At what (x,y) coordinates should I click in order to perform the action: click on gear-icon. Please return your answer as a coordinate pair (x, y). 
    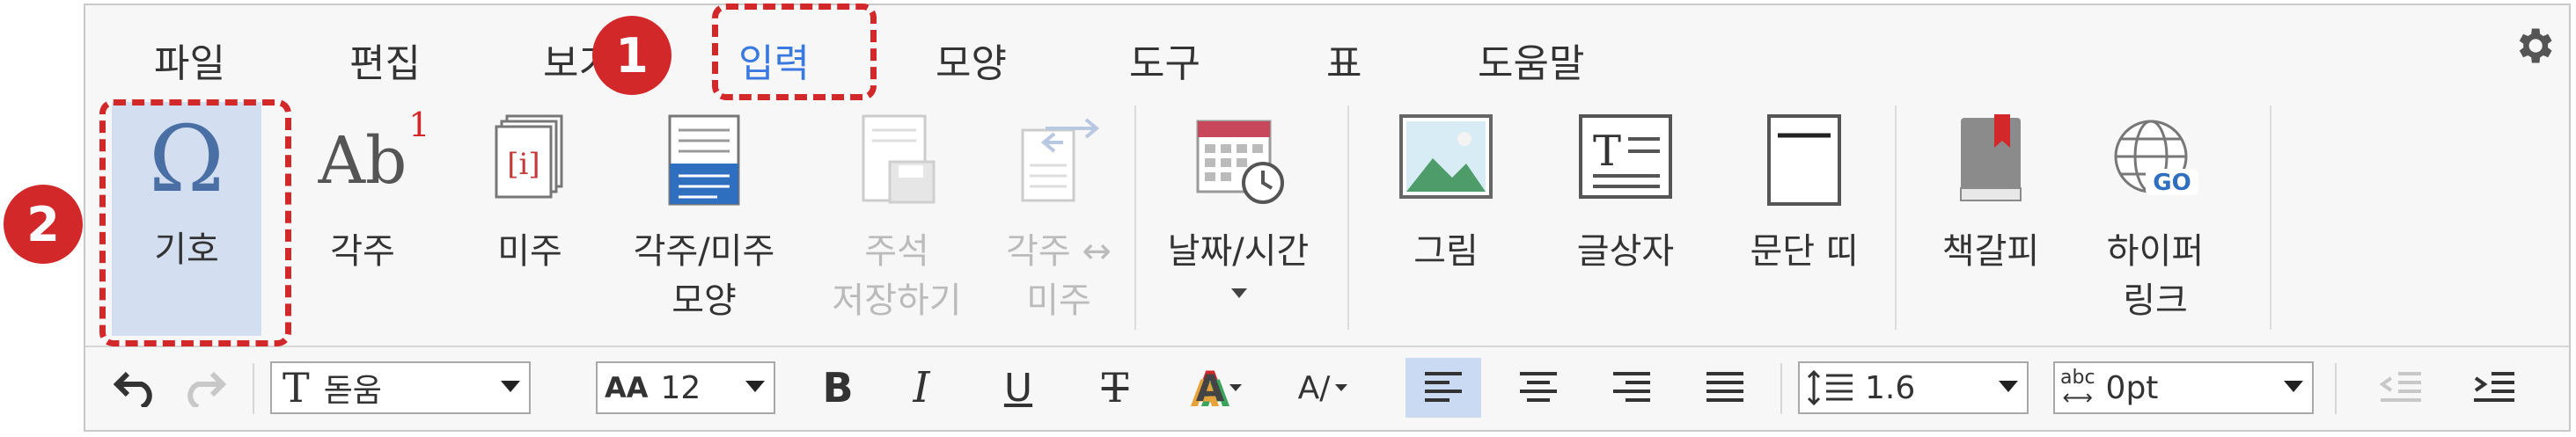
    Looking at the image, I should click on (2534, 46).